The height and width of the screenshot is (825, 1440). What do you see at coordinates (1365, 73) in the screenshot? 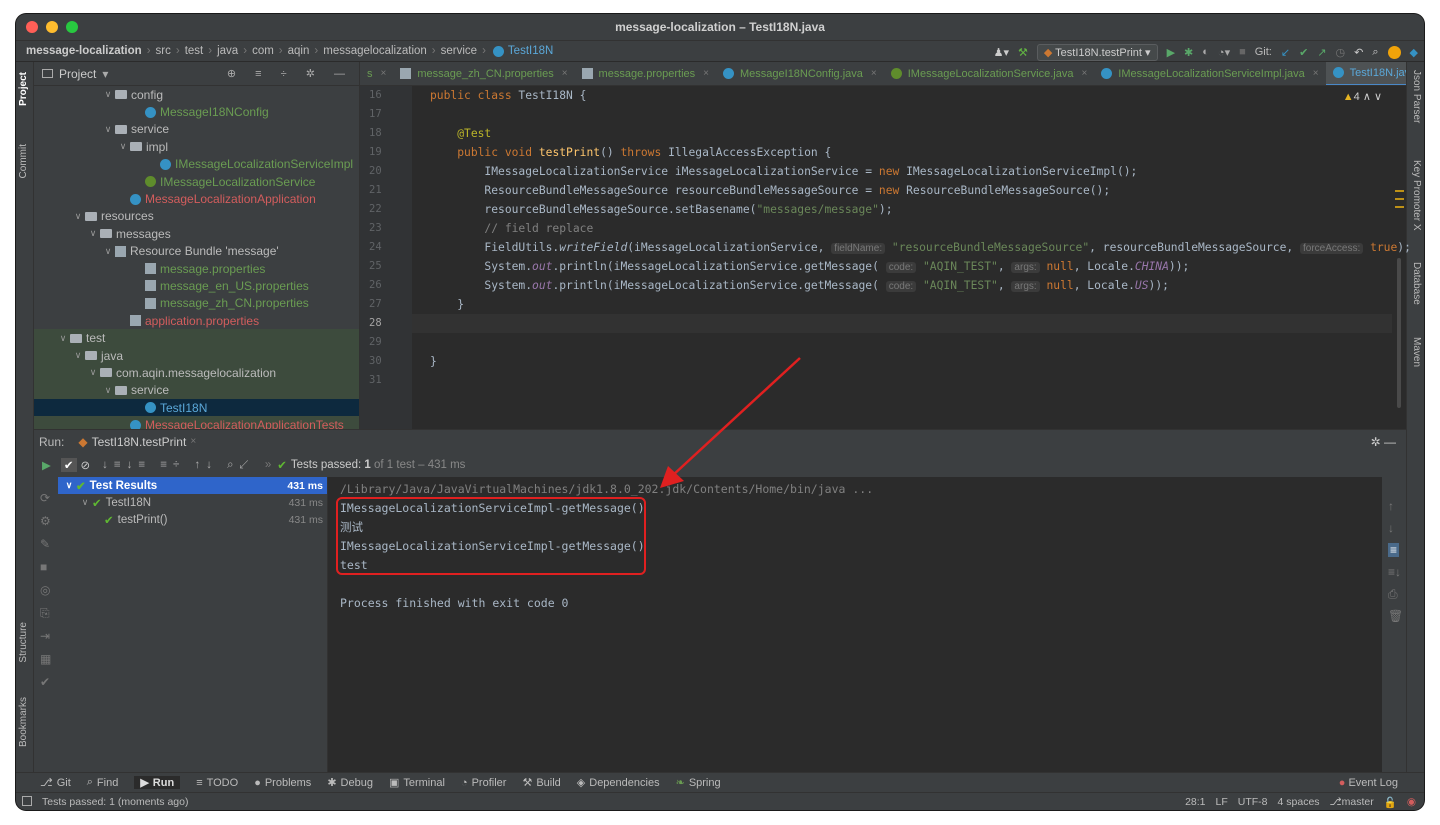
I see `editor-tab: TestI18N.java×` at bounding box center [1365, 73].